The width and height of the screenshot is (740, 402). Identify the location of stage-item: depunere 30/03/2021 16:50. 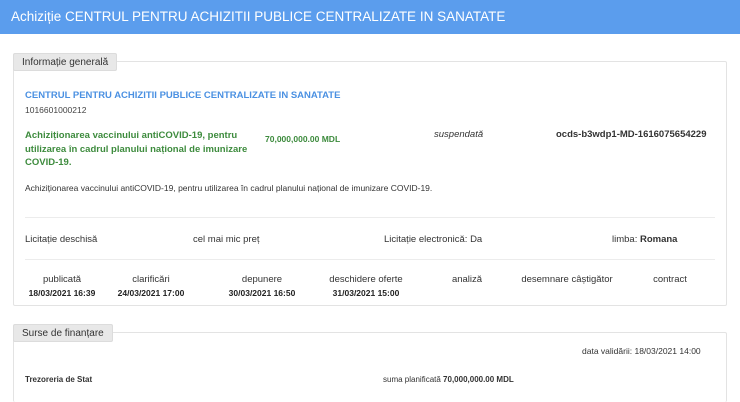
(262, 286).